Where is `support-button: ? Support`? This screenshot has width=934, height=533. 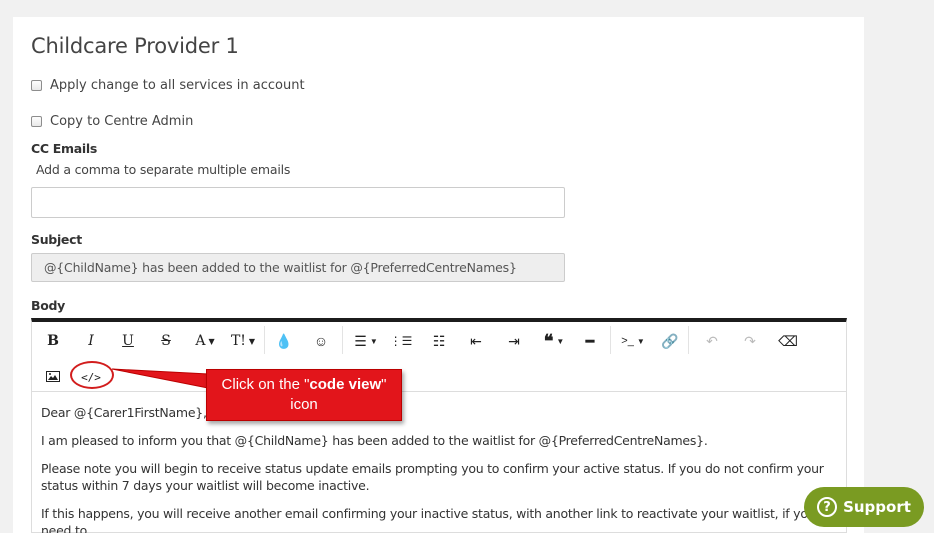 support-button: ? Support is located at coordinates (864, 507).